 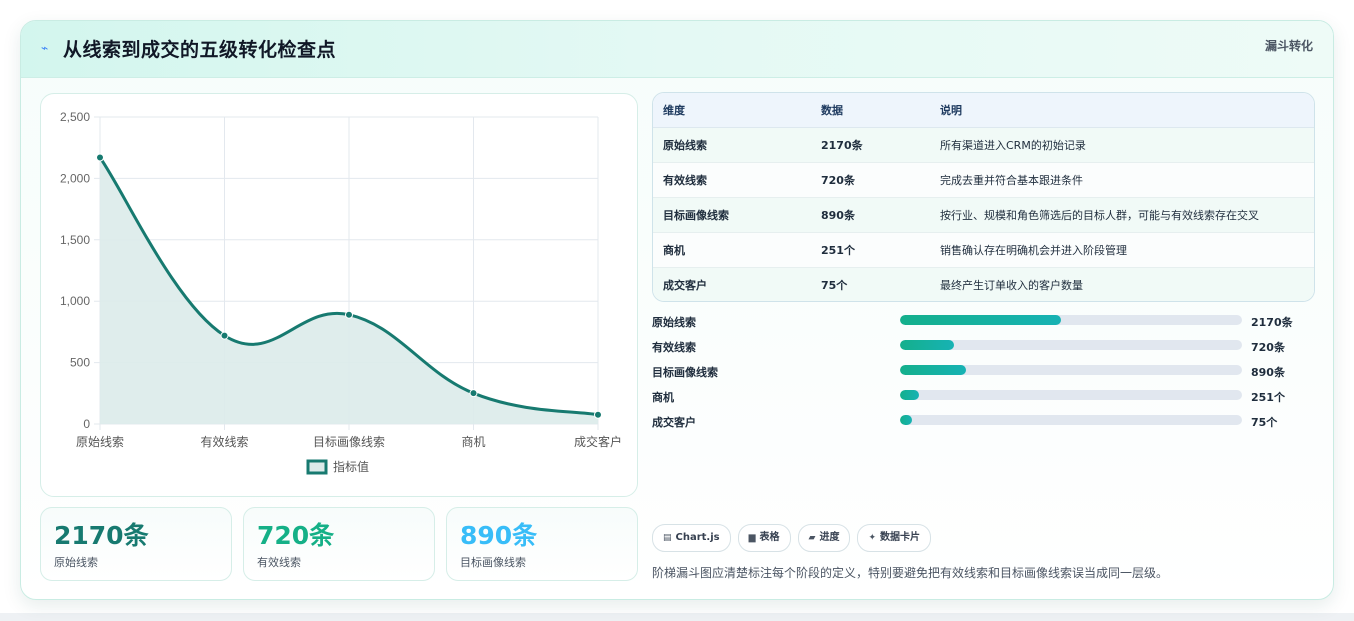 What do you see at coordinates (870, 144) in the screenshot?
I see `cell-data: 2170条` at bounding box center [870, 144].